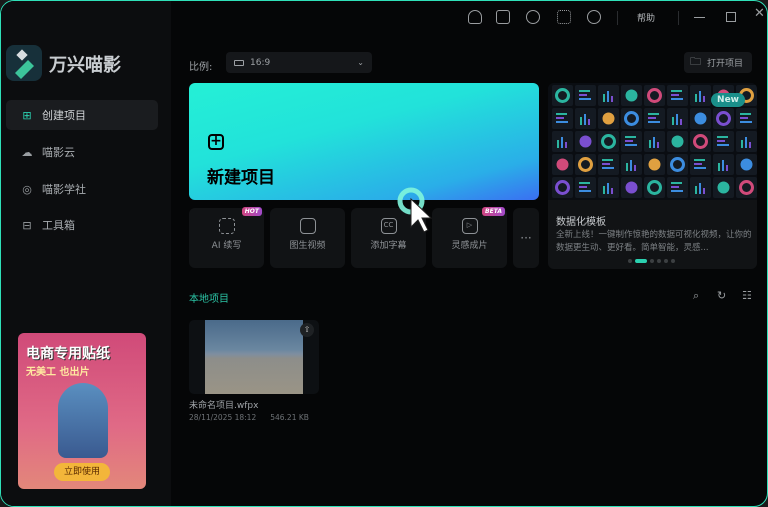 This screenshot has width=768, height=507. Describe the element at coordinates (533, 17) in the screenshot. I see `cloud-upload-icon` at that location.